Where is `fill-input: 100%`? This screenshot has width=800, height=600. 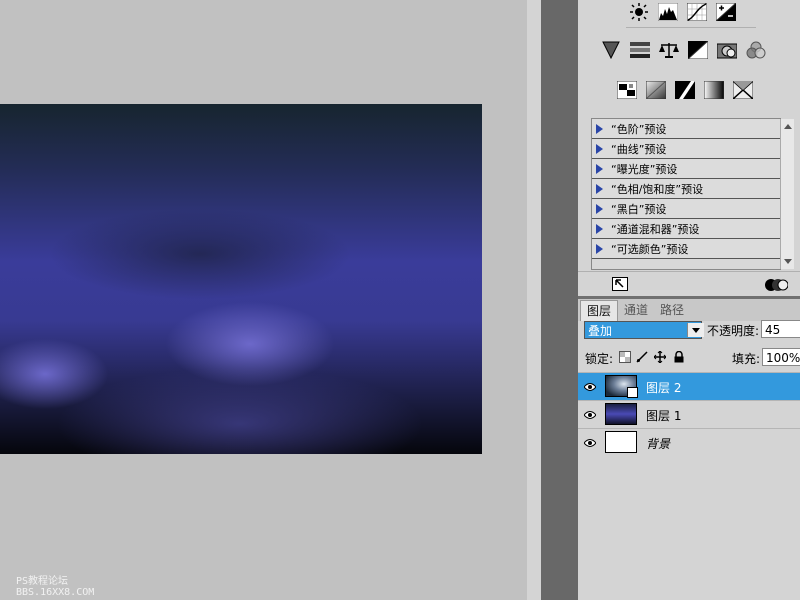 fill-input: 100% is located at coordinates (781, 357).